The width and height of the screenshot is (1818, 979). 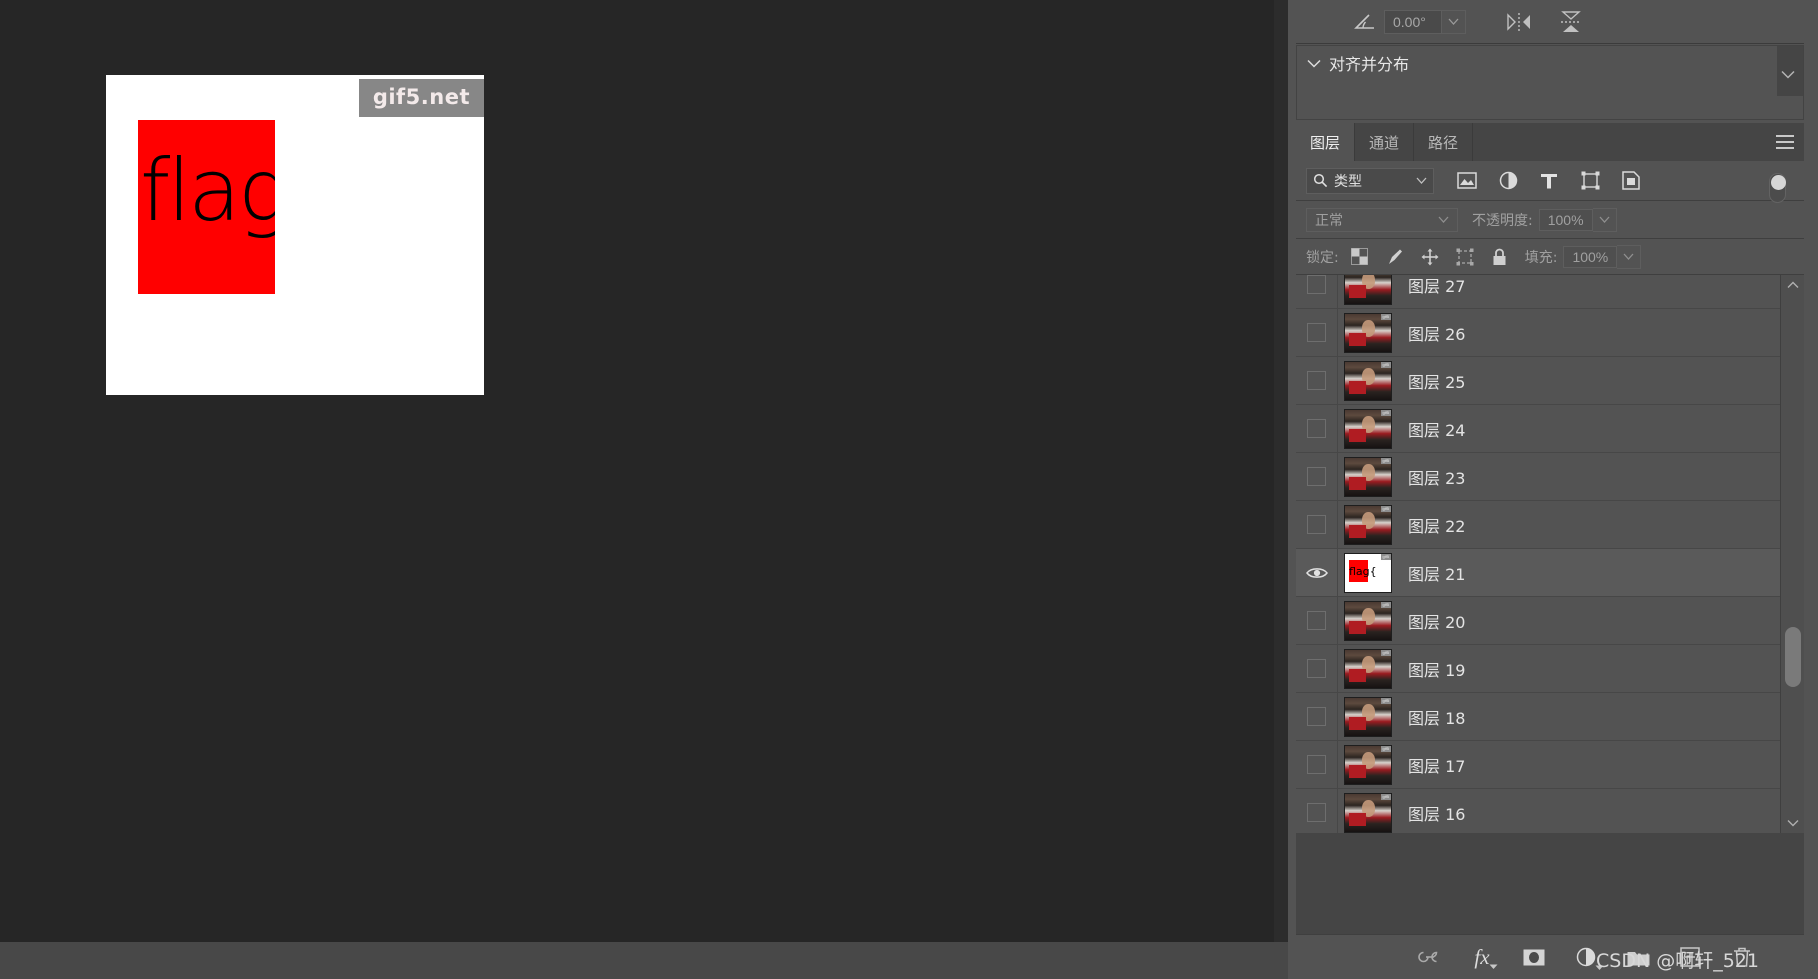 I want to click on hamburger-menu-icon, so click(x=1785, y=142).